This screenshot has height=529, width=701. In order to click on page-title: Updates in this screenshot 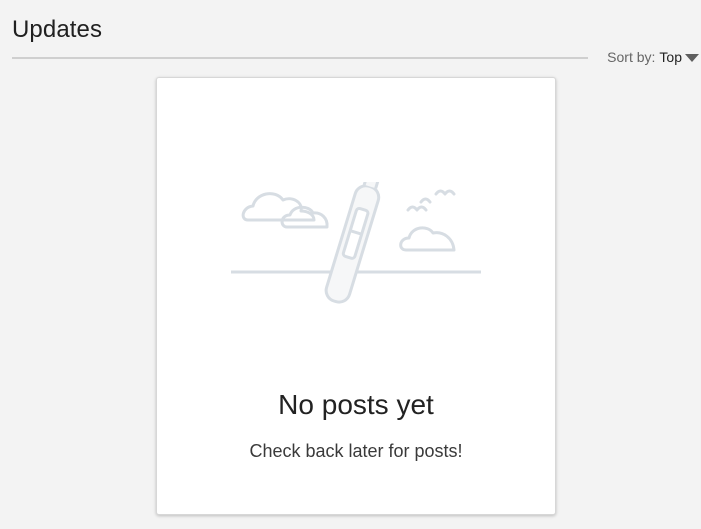, I will do `click(57, 29)`.